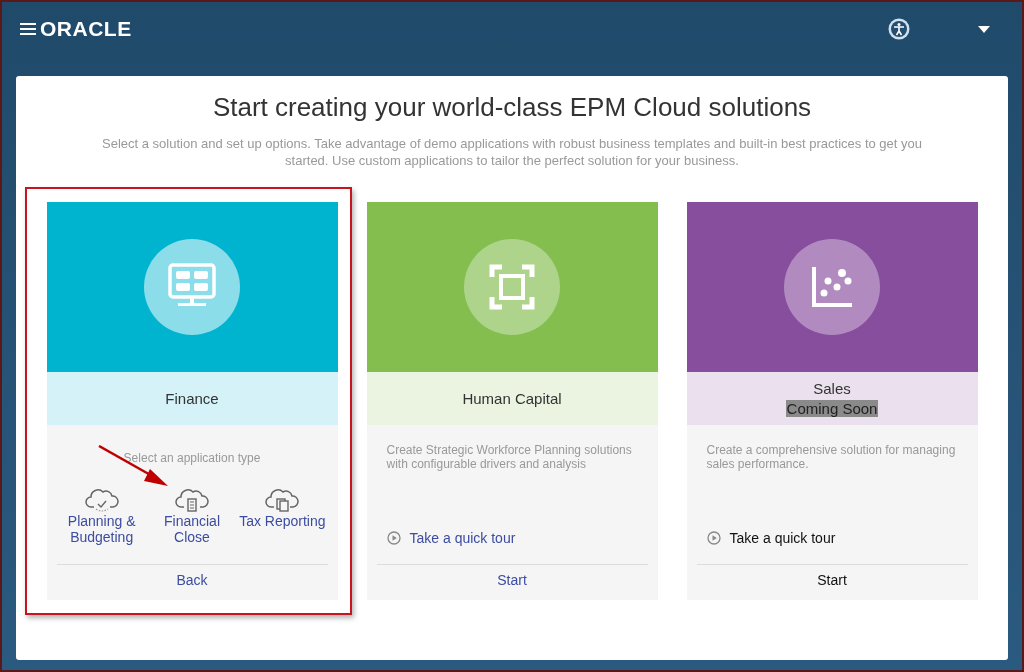  What do you see at coordinates (832, 408) in the screenshot?
I see `coming-soon-label: Coming Soon` at bounding box center [832, 408].